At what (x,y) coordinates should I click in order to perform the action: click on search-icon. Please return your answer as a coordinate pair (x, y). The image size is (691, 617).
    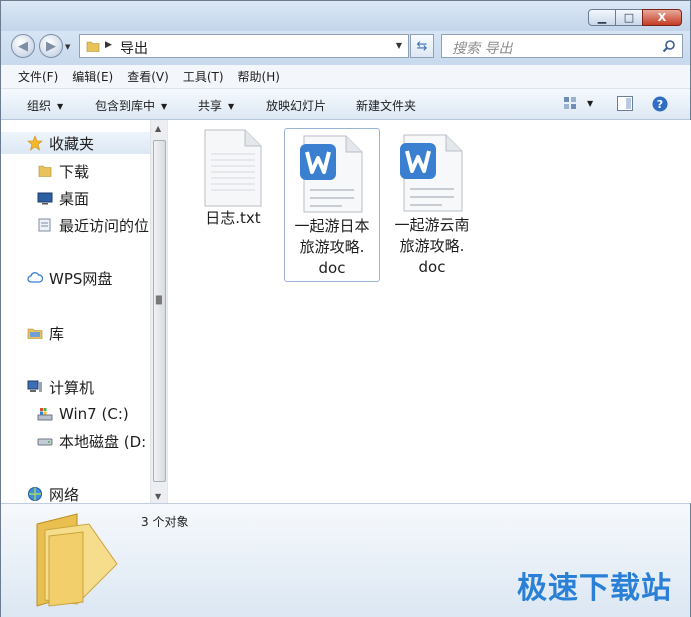
    Looking at the image, I should click on (669, 46).